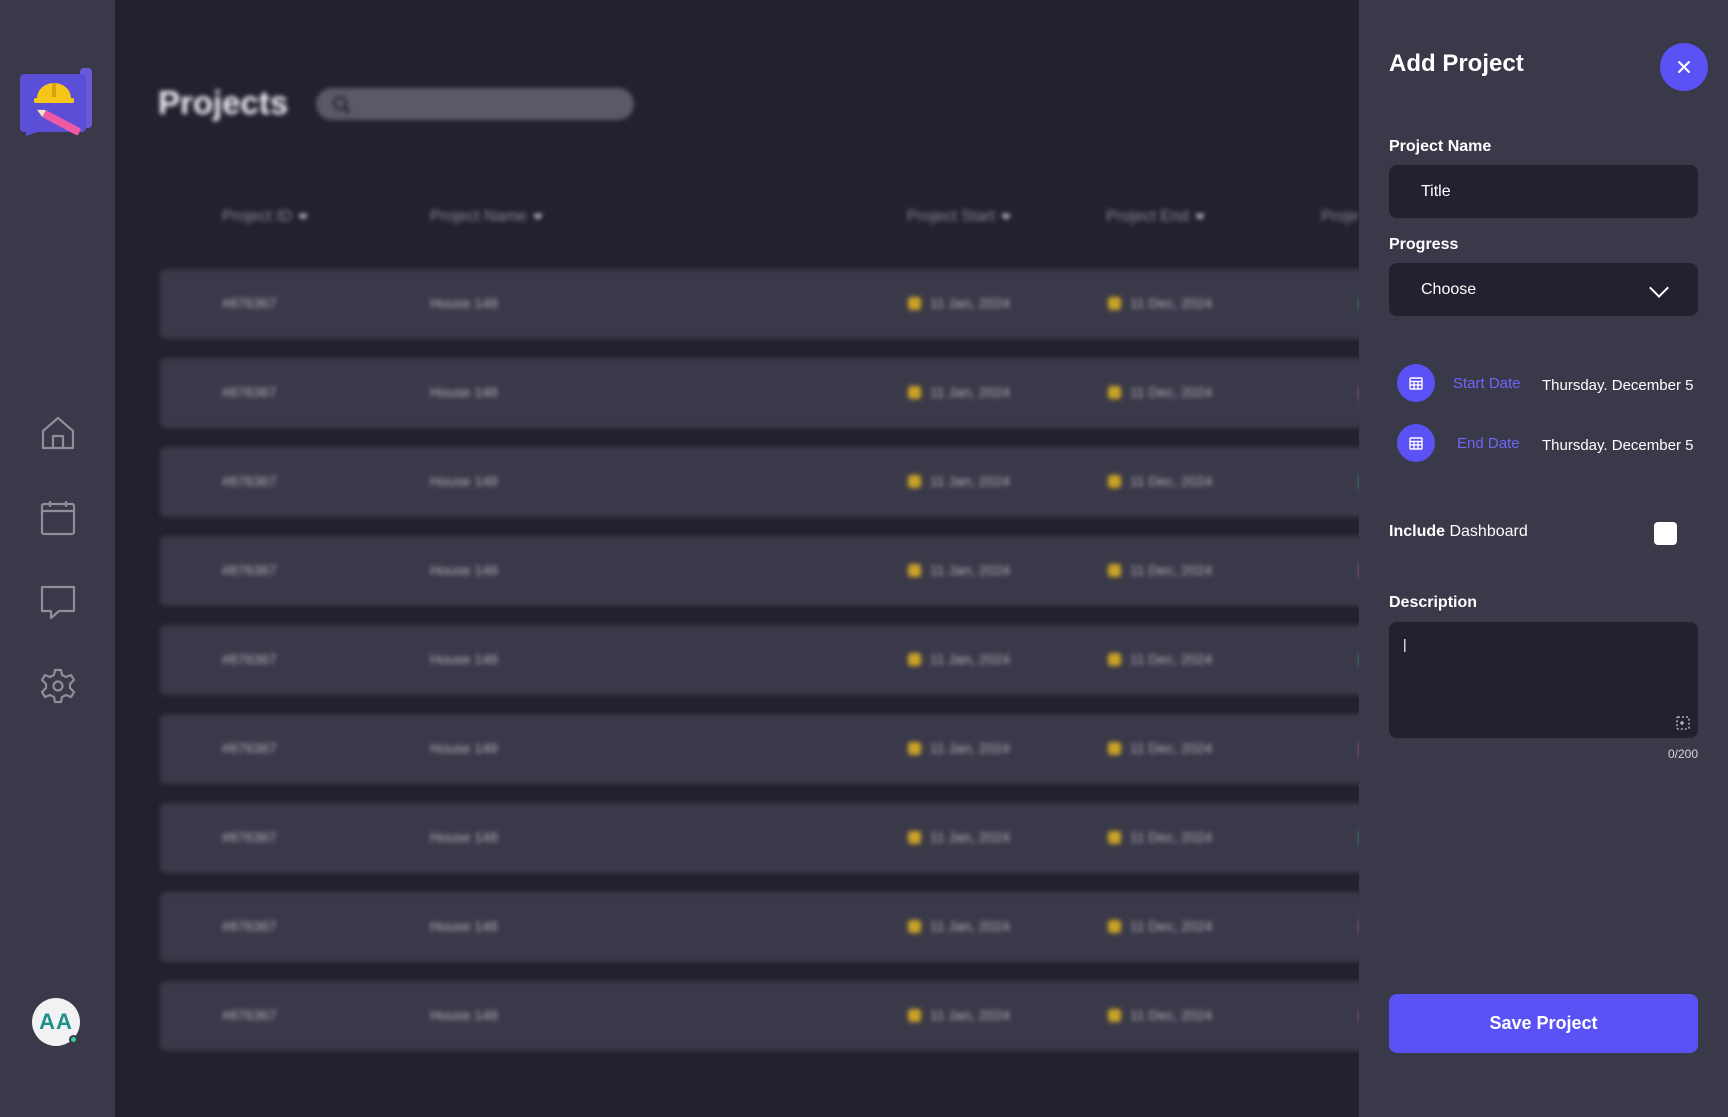 This screenshot has width=1728, height=1117. What do you see at coordinates (1617, 445) in the screenshot?
I see `end-date-value: Thursday. December 5` at bounding box center [1617, 445].